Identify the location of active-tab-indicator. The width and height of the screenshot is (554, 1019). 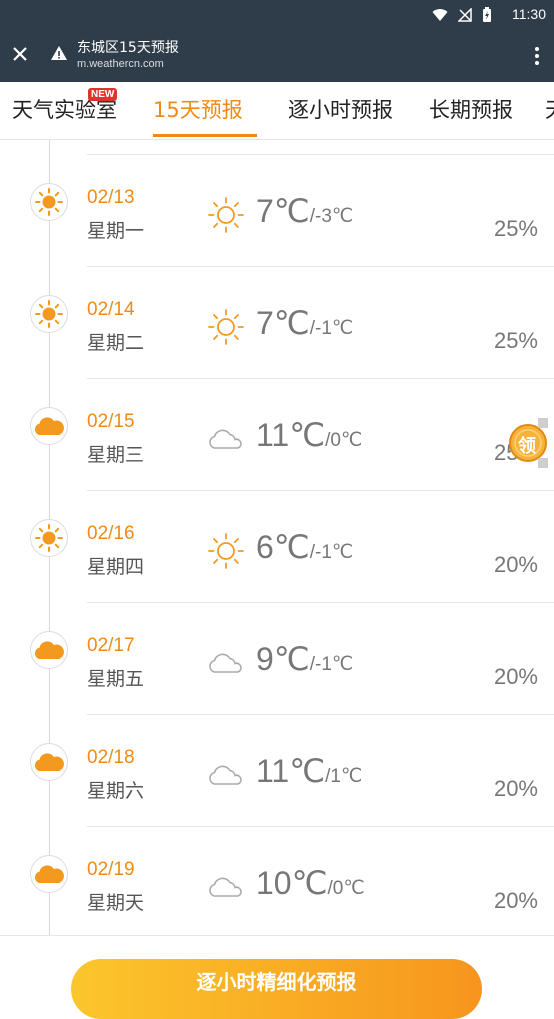
(205, 135).